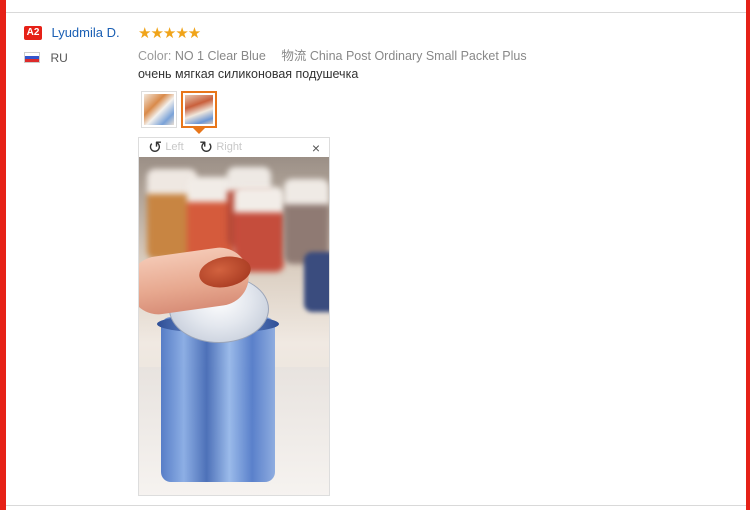 This screenshot has height=510, width=750. I want to click on shipping-method: China Post Ordinary Small Packet Plus, so click(418, 56).